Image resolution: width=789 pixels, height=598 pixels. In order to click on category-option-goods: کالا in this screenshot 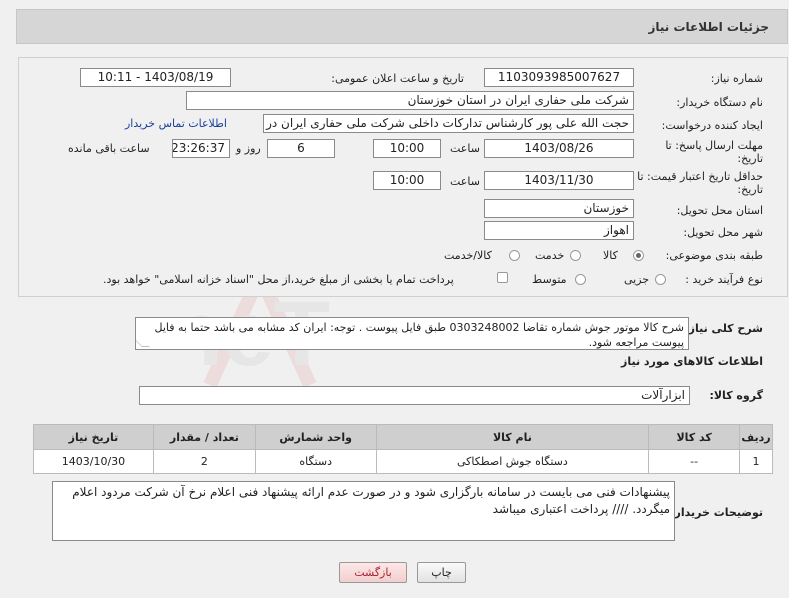, I will do `click(610, 255)`.